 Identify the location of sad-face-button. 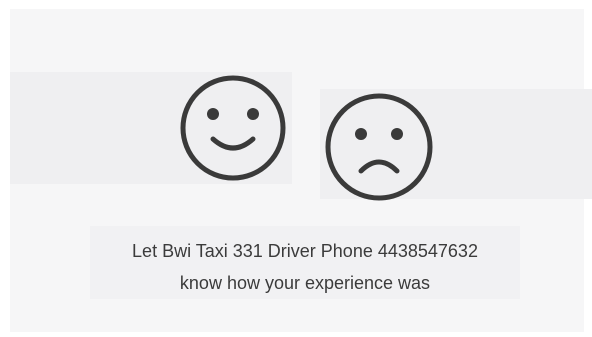
(379, 147).